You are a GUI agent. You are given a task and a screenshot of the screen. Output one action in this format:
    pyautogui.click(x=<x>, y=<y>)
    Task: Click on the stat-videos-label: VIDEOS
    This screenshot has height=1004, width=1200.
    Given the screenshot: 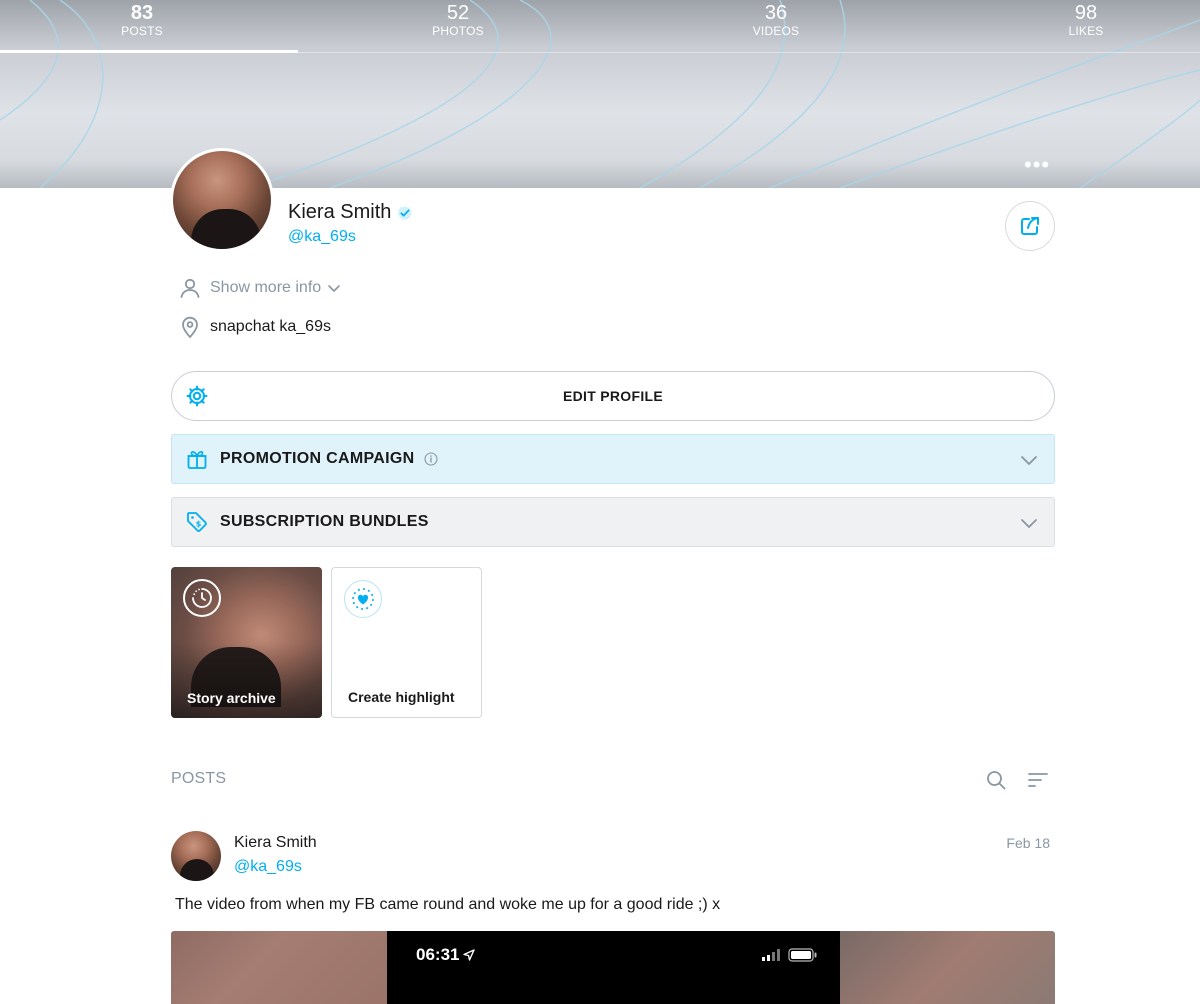 What is the action you would take?
    pyautogui.click(x=776, y=31)
    